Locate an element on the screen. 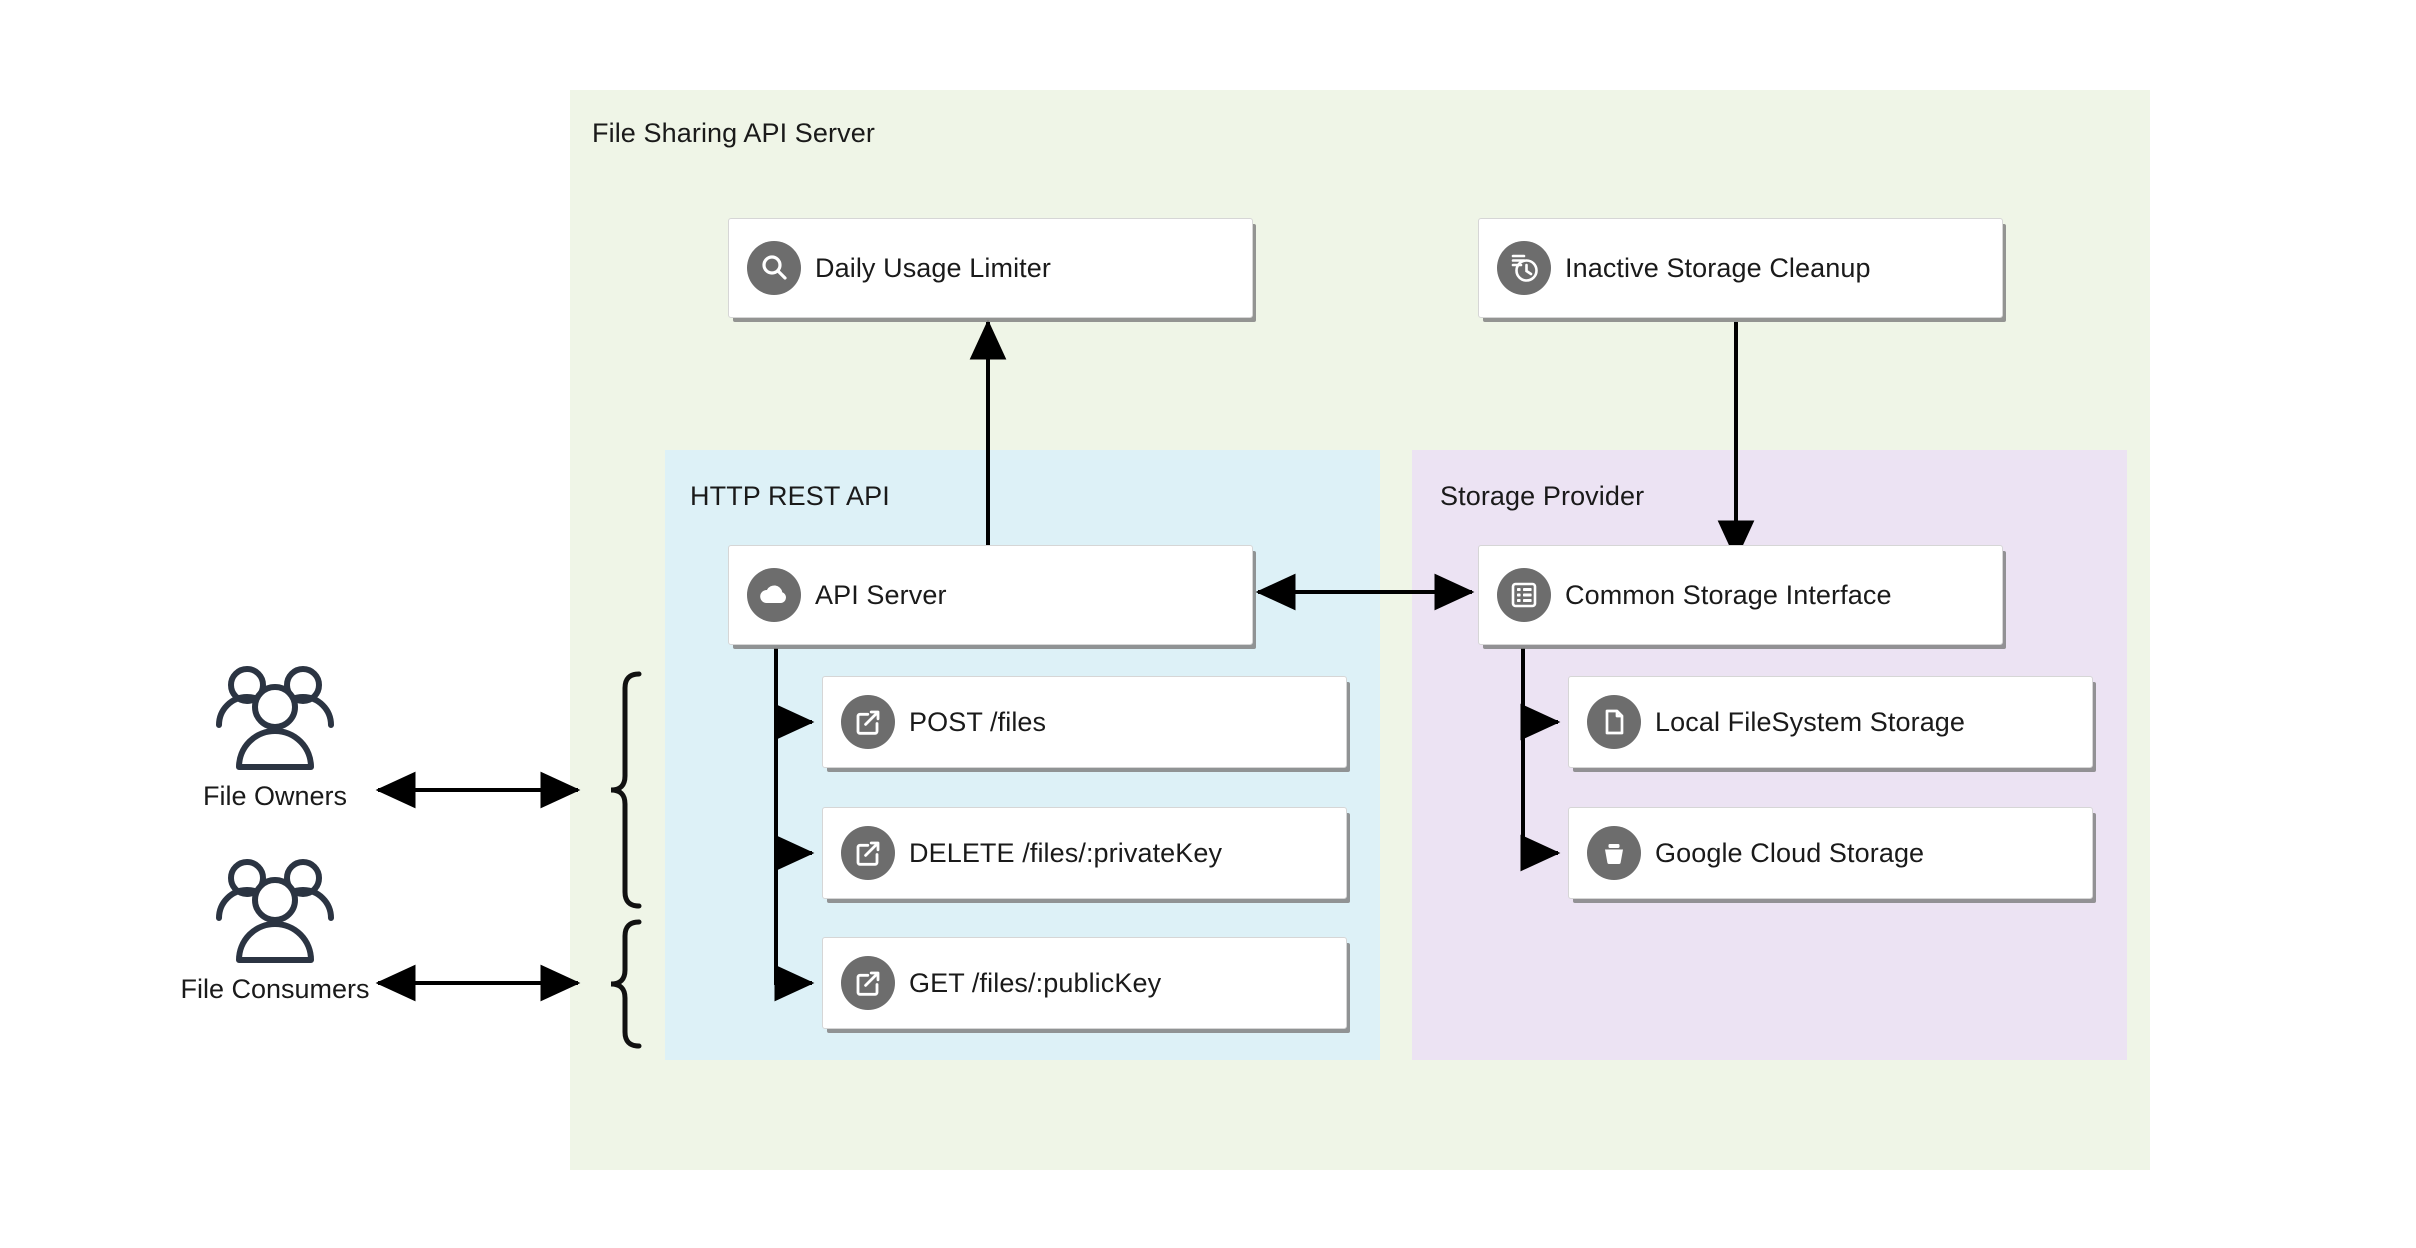  node-label-delete-files-private-key: DELETE /files/:privateKey is located at coordinates (1066, 852).